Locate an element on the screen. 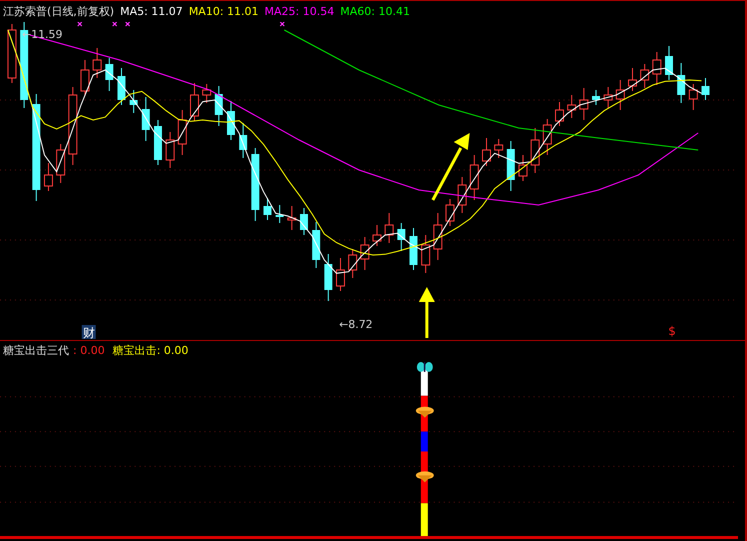 The height and width of the screenshot is (541, 747). butterfly-icon is located at coordinates (424, 367).